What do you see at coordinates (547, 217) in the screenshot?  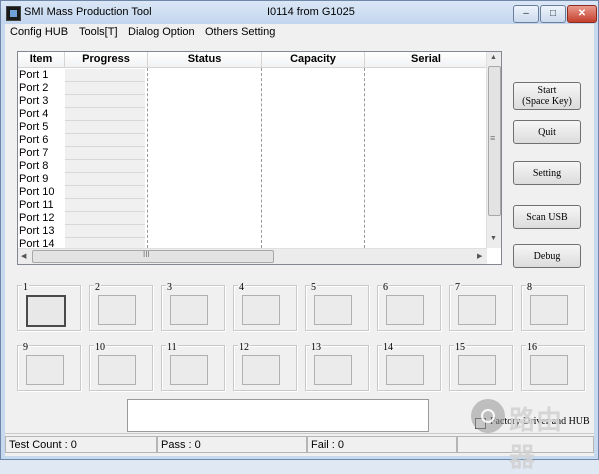 I see `scan-usb-button: Scan USB` at bounding box center [547, 217].